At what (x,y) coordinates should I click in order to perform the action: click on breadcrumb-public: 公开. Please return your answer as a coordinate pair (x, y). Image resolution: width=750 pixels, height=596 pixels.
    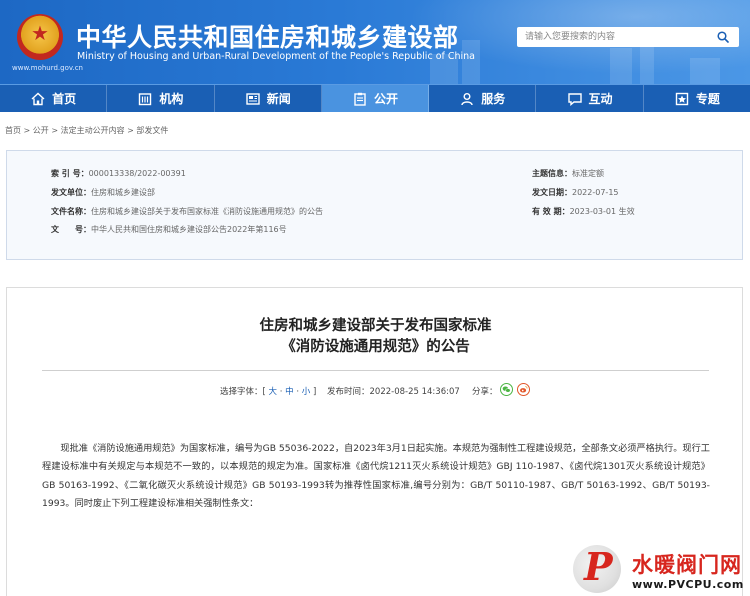
    Looking at the image, I should click on (41, 130).